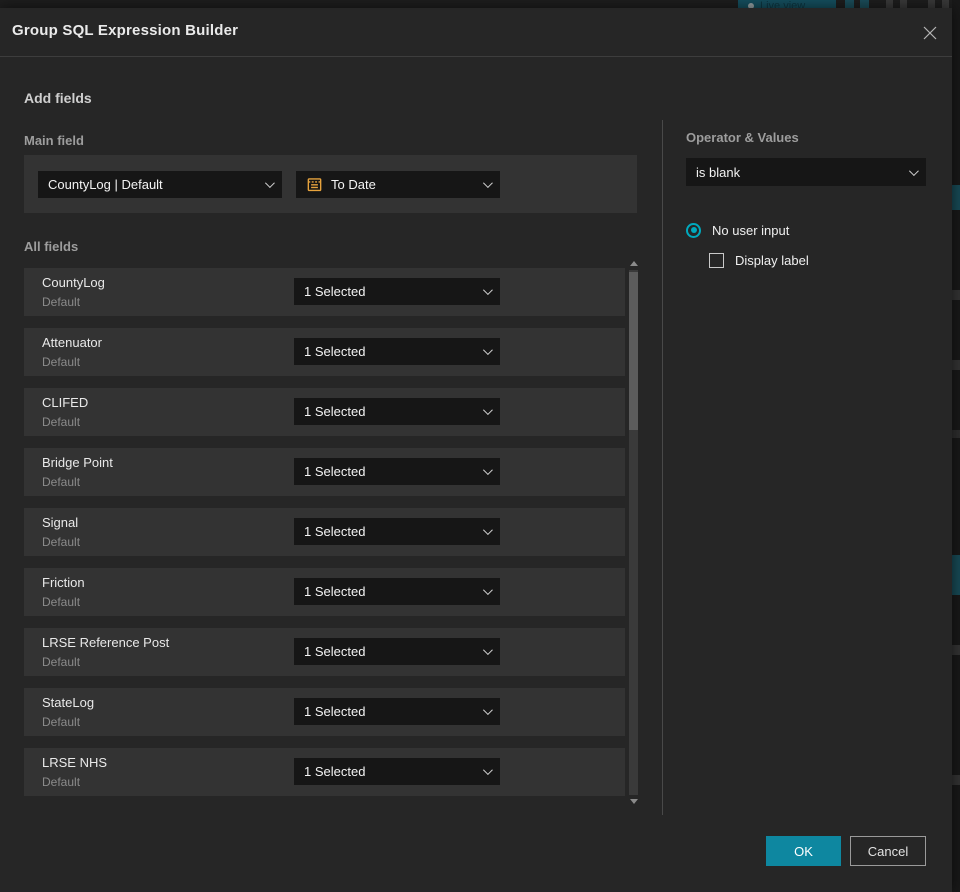  Describe the element at coordinates (63, 582) in the screenshot. I see `field-name: Friction` at that location.